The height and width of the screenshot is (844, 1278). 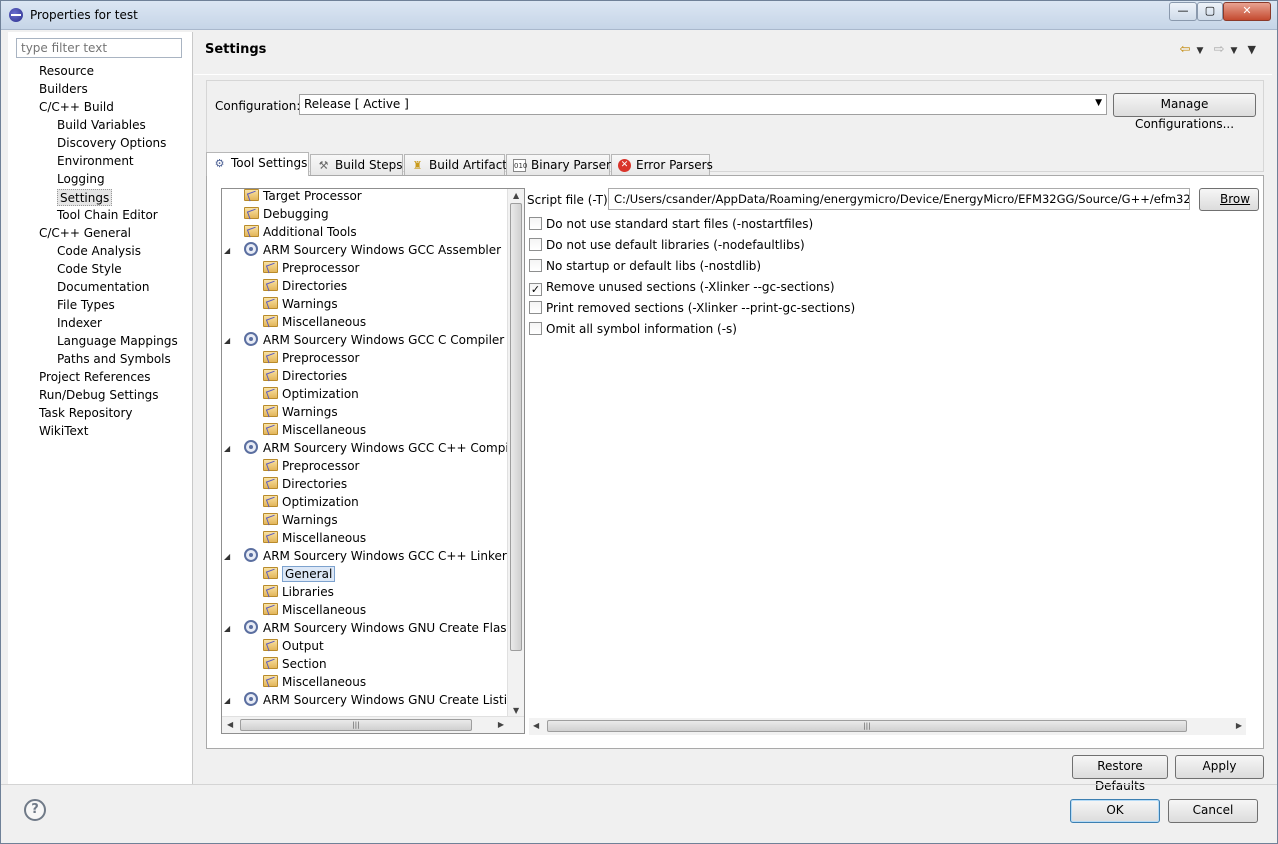 What do you see at coordinates (662, 165) in the screenshot?
I see `tab-error-parsers: ✕ Error Parsers` at bounding box center [662, 165].